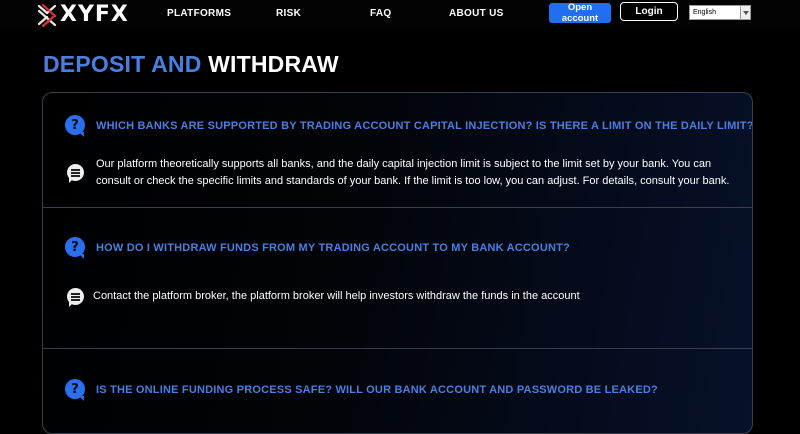 The height and width of the screenshot is (434, 800). Describe the element at coordinates (94, 14) in the screenshot. I see `logo-text: XYFX` at that location.